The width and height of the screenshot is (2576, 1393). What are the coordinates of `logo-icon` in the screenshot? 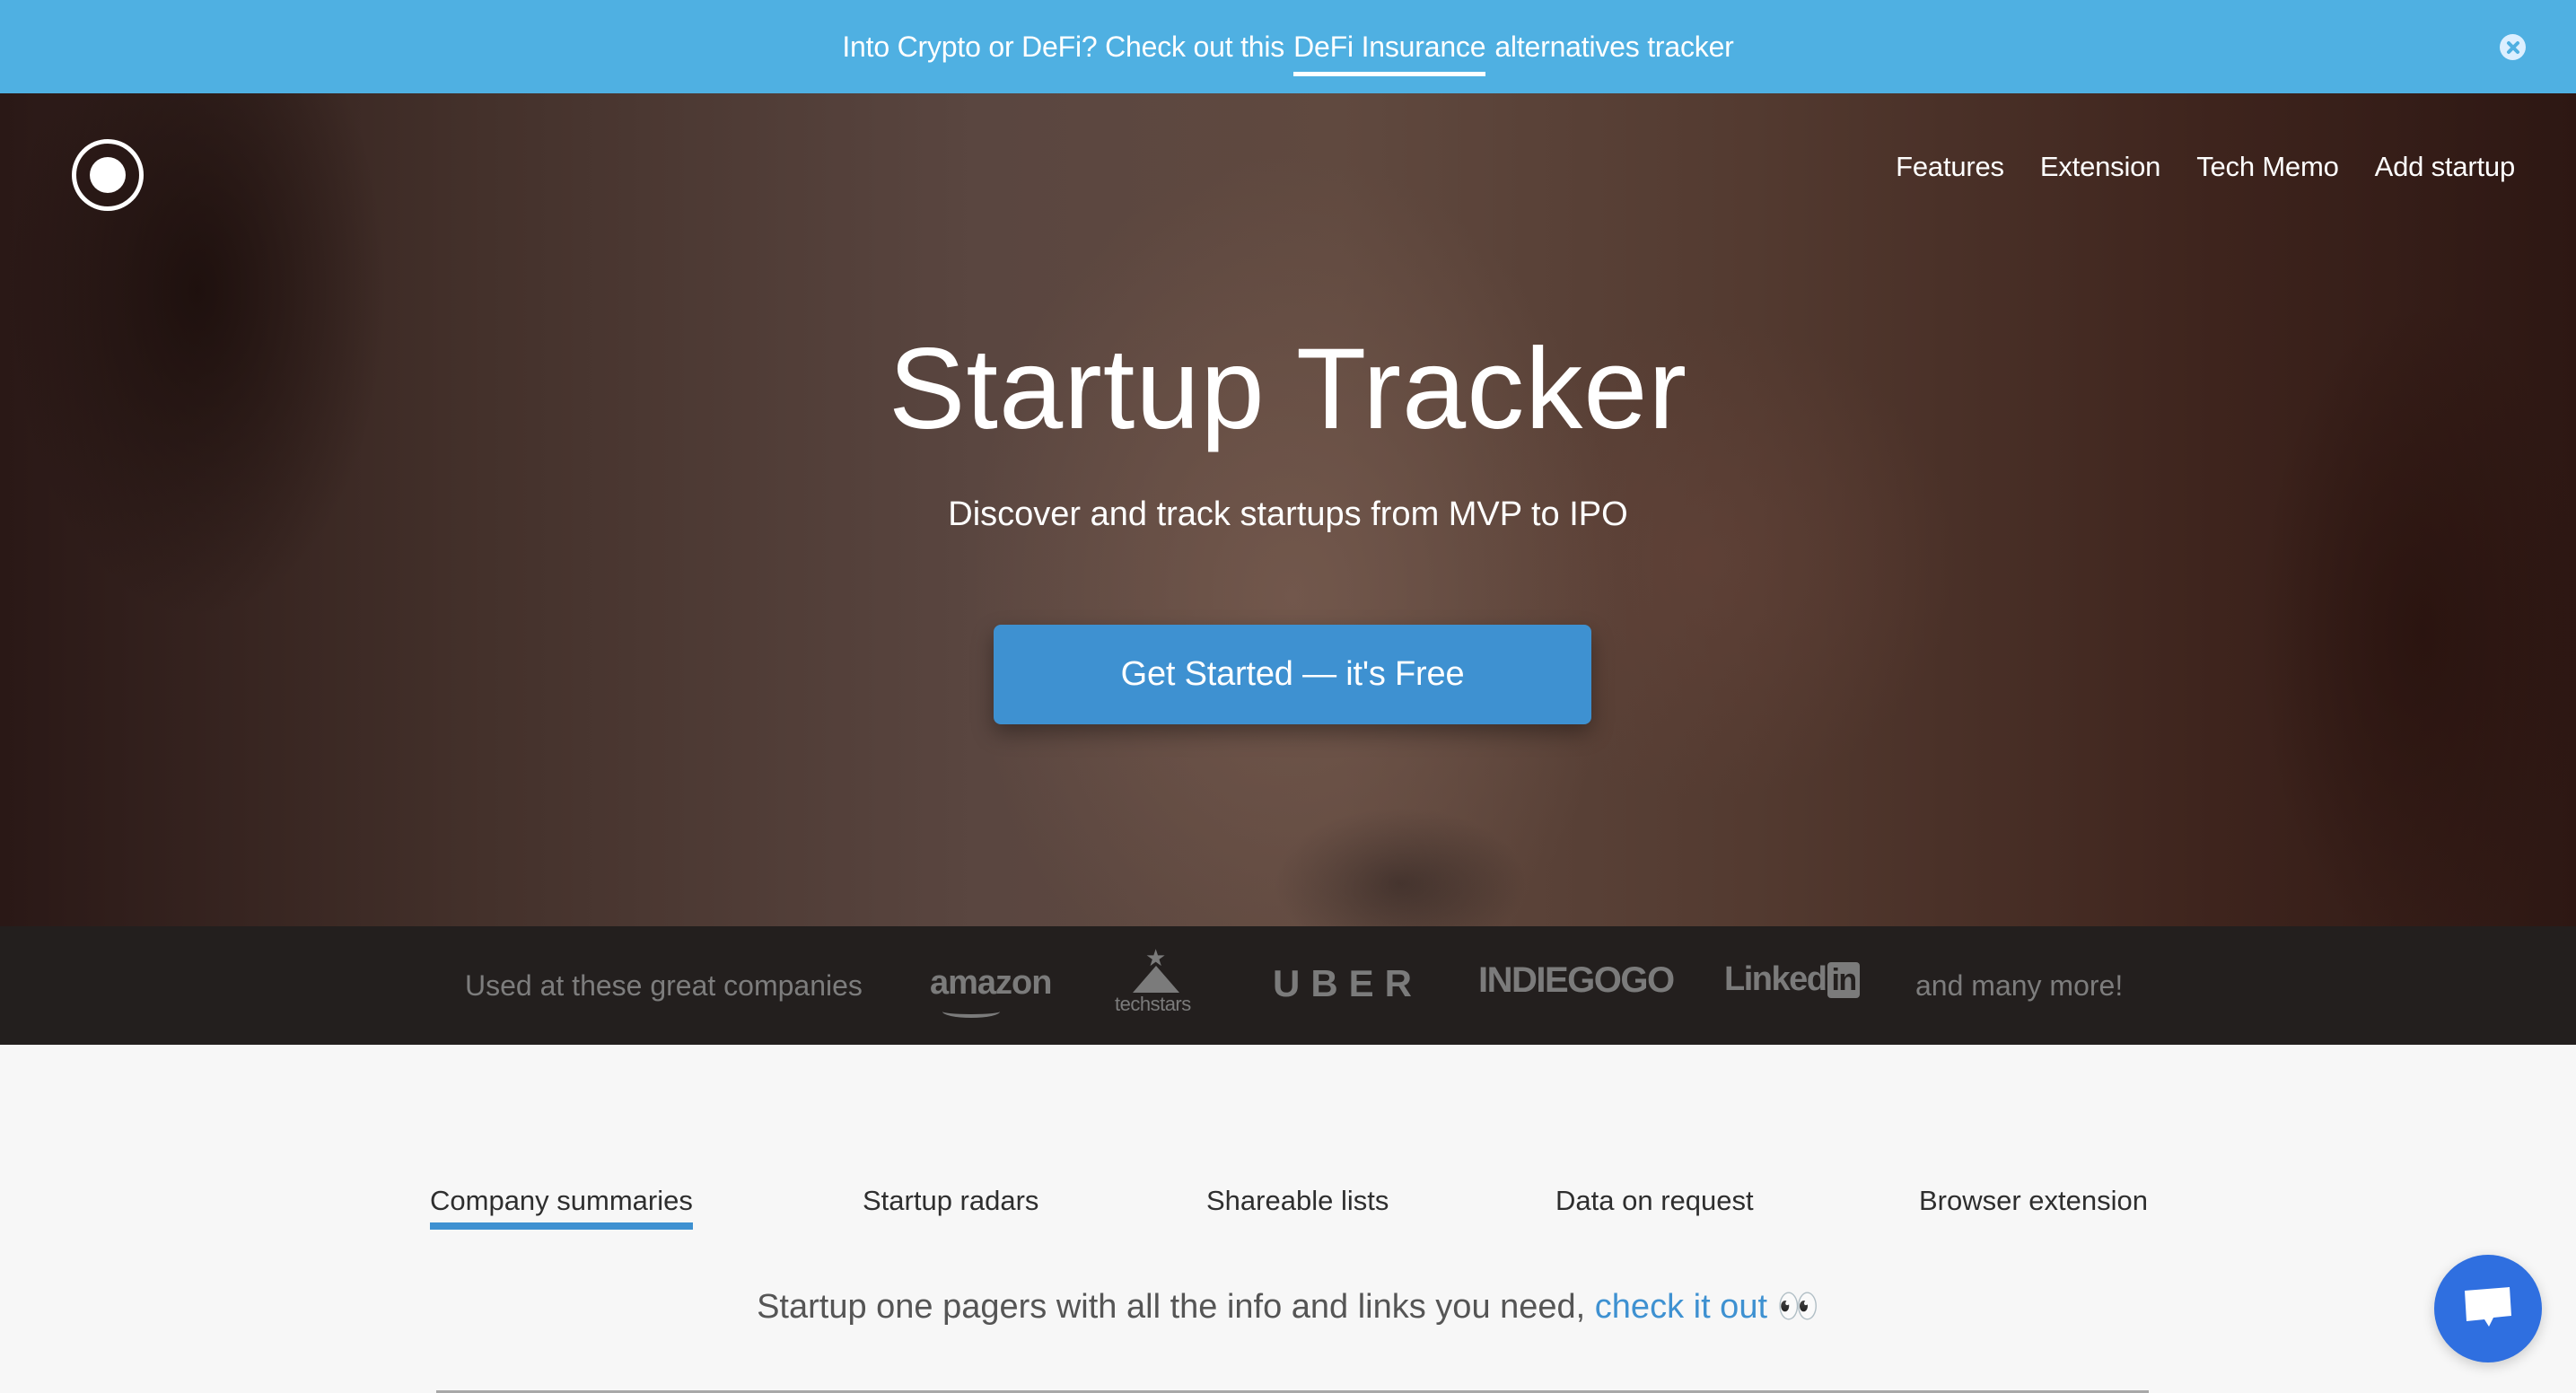 It's located at (108, 175).